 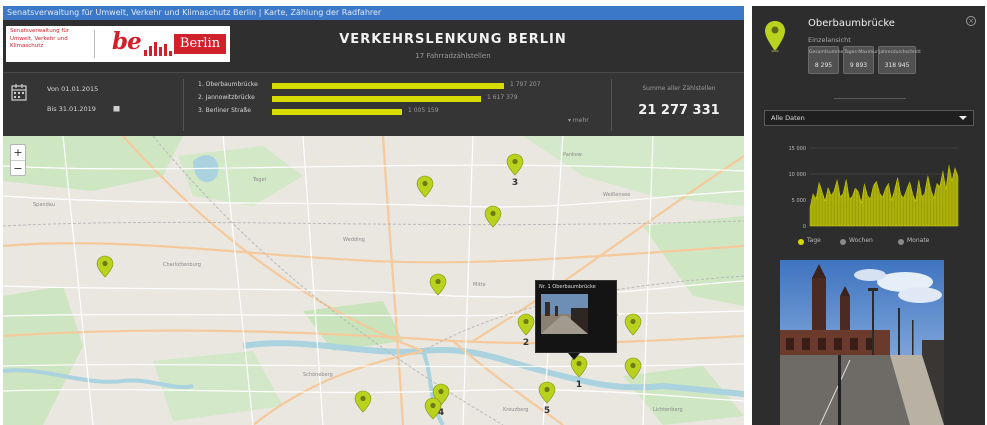 What do you see at coordinates (547, 411) in the screenshot?
I see `marker-number: 5` at bounding box center [547, 411].